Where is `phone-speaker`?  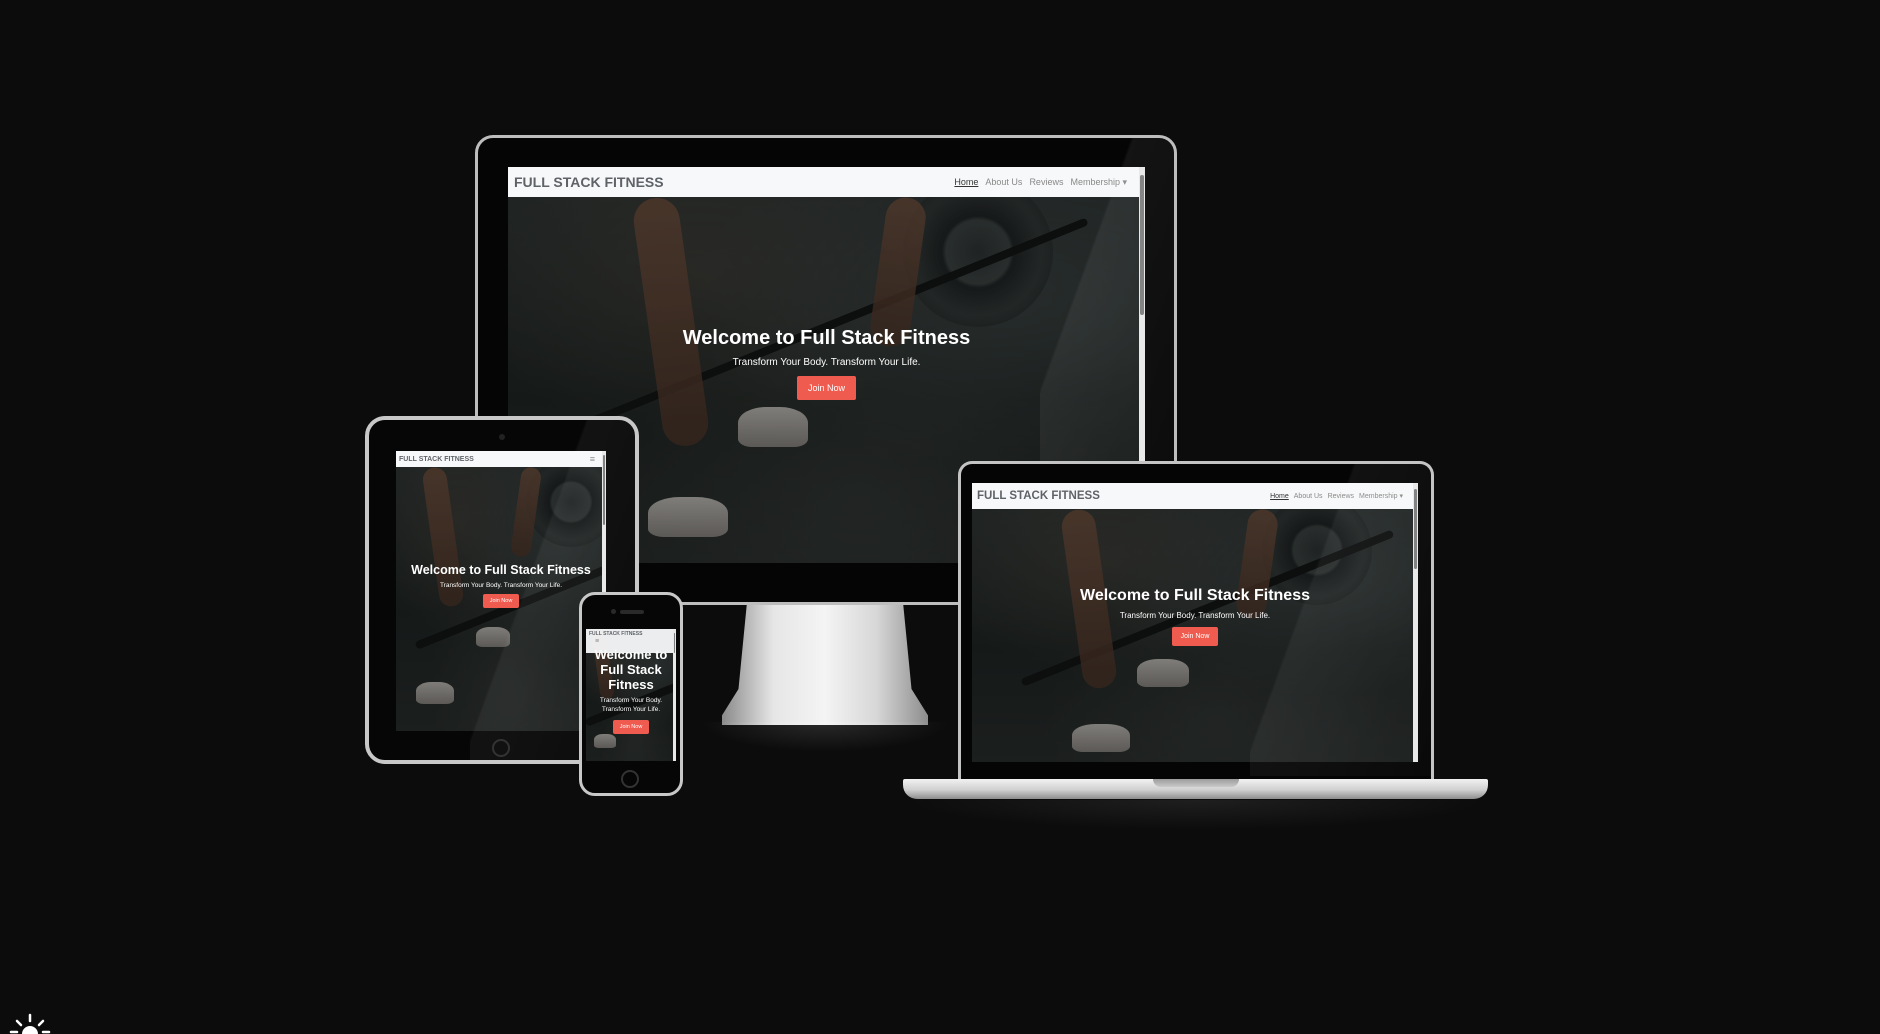
phone-speaker is located at coordinates (632, 612).